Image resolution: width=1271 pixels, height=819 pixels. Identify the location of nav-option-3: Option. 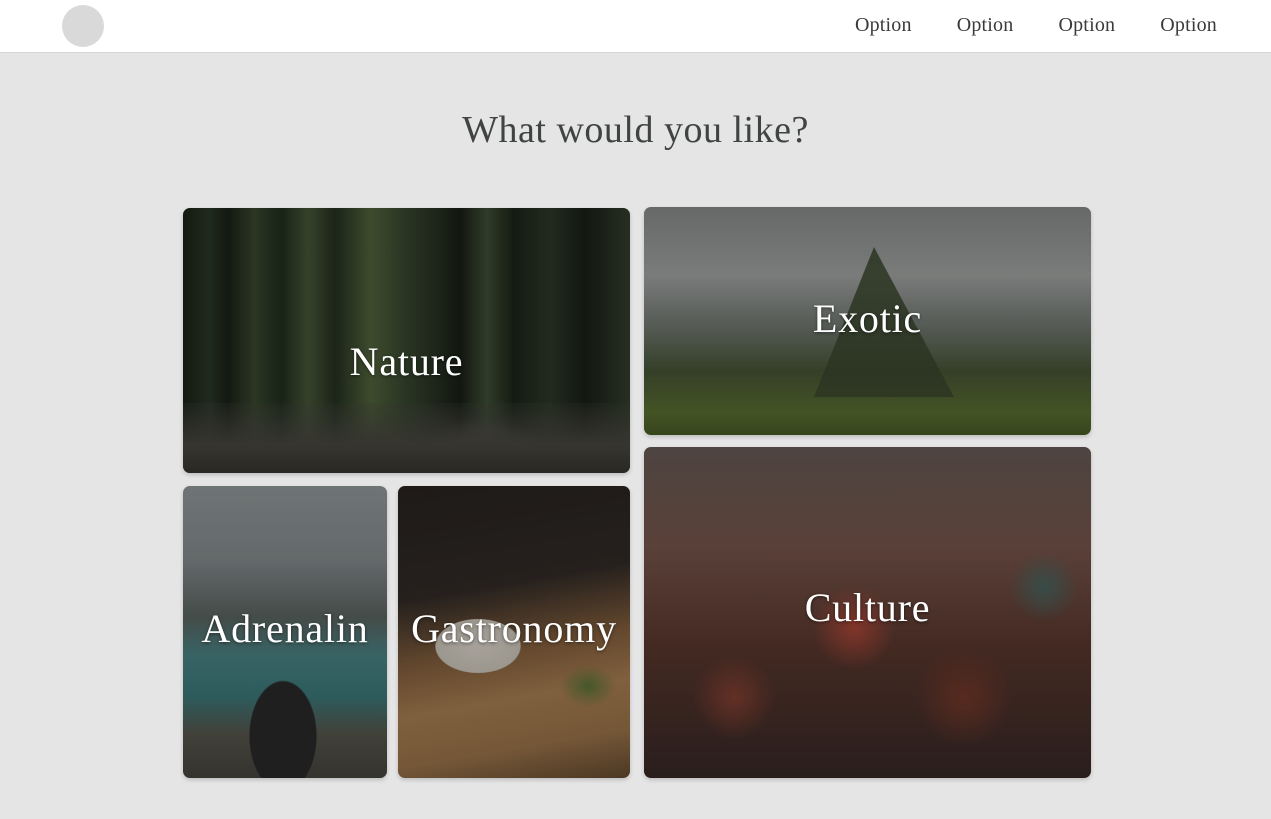
(1086, 25).